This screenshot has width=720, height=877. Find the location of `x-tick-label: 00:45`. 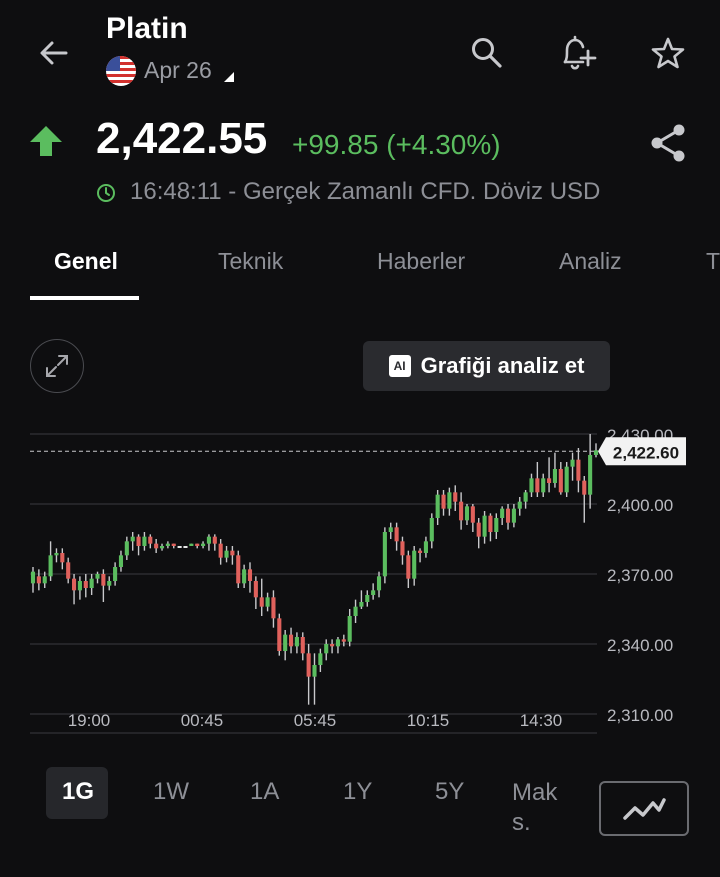

x-tick-label: 00:45 is located at coordinates (202, 720).